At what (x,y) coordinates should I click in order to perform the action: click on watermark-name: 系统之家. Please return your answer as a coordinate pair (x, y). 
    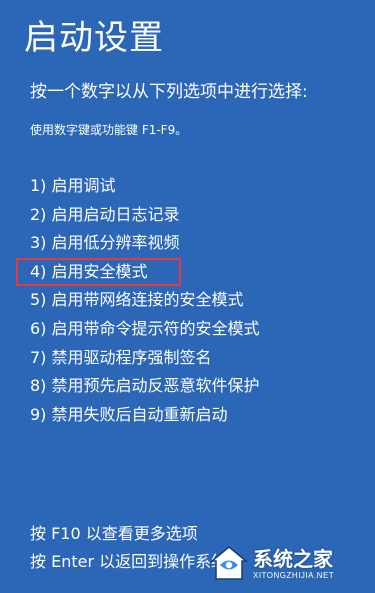
    Looking at the image, I should click on (293, 558).